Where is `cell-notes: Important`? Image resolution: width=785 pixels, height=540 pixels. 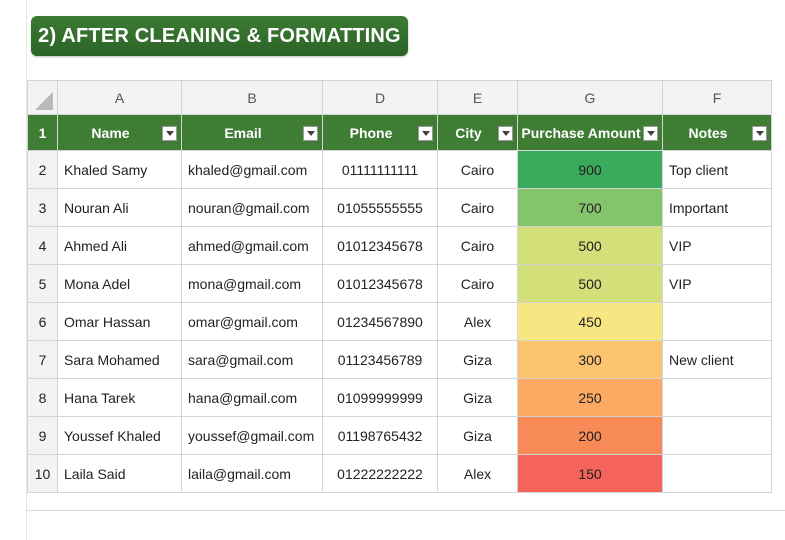 cell-notes: Important is located at coordinates (717, 207).